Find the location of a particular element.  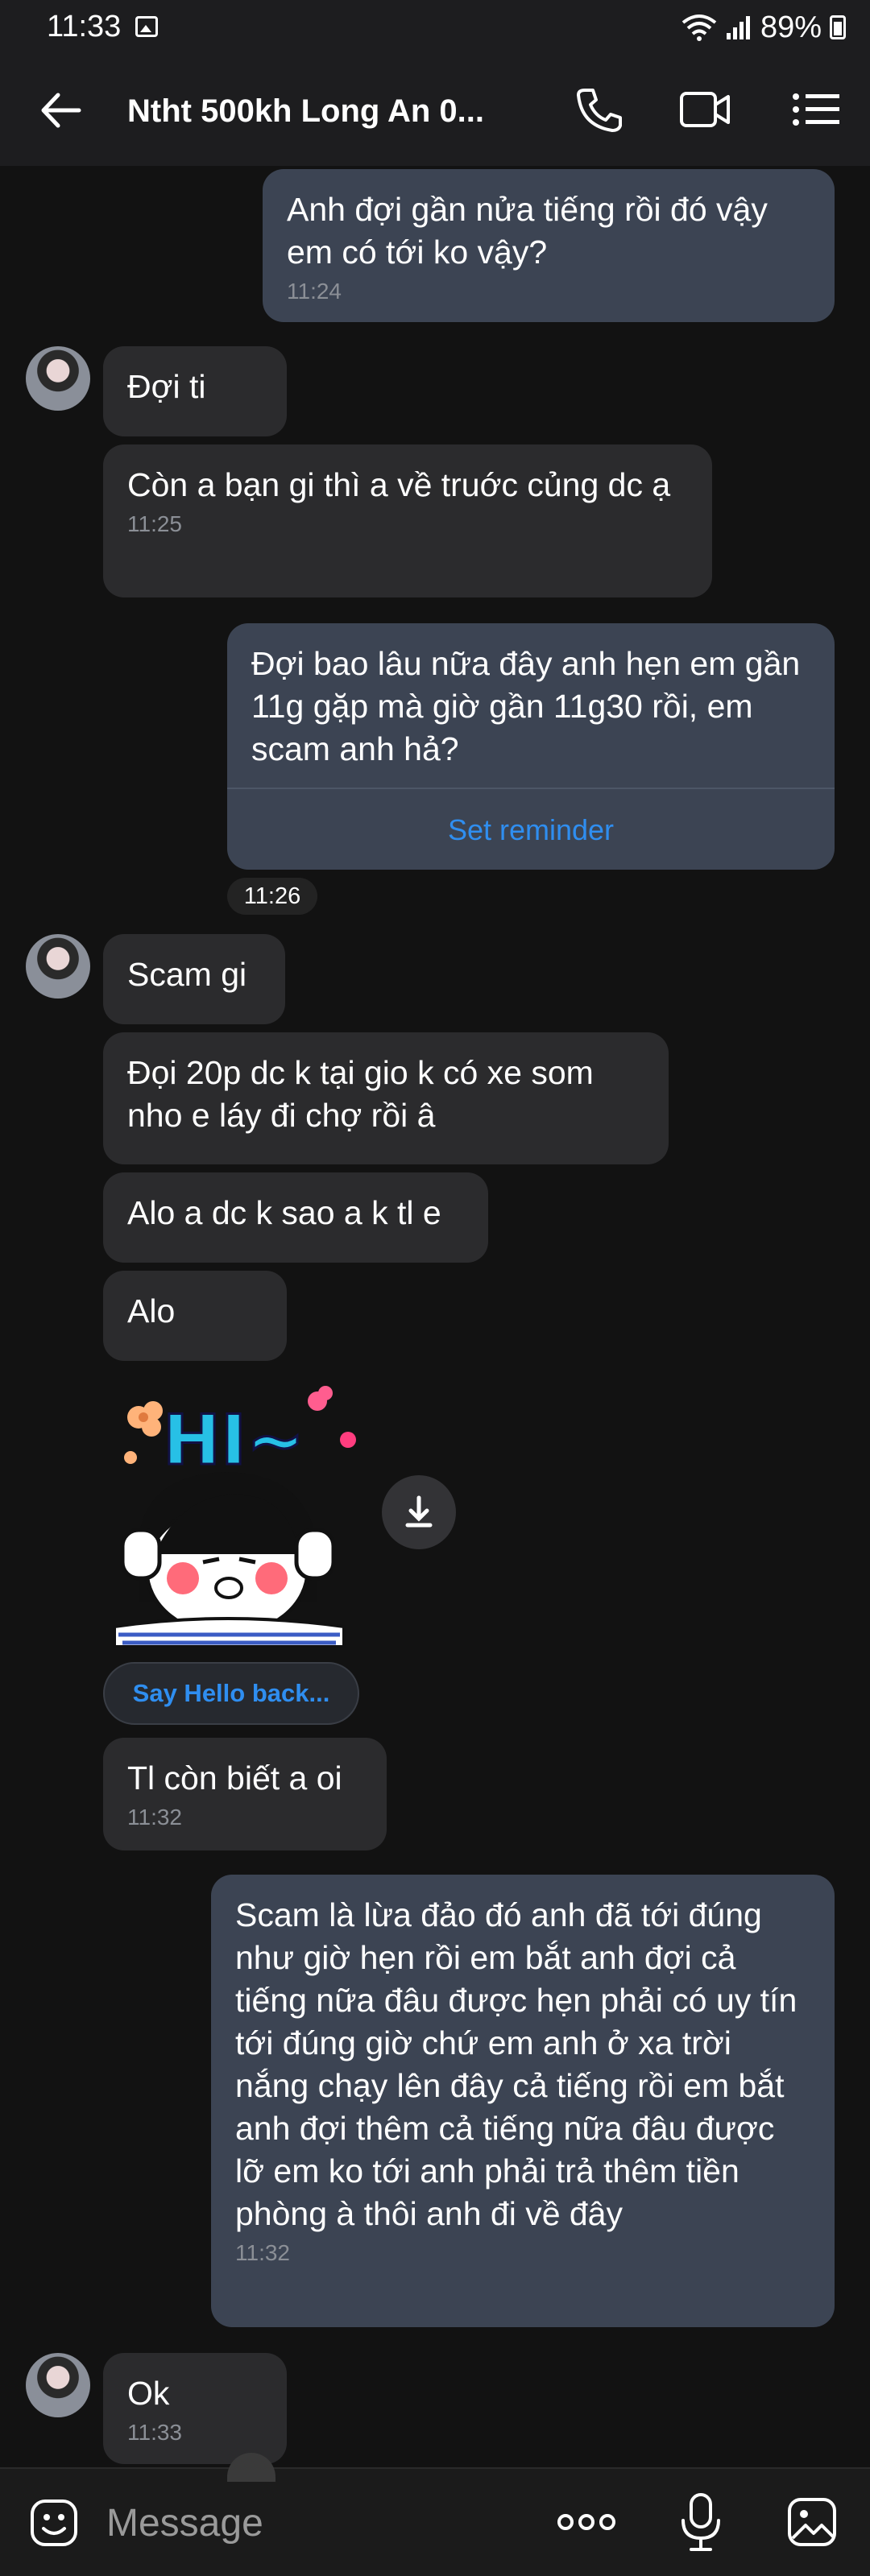

download-button is located at coordinates (419, 1512).